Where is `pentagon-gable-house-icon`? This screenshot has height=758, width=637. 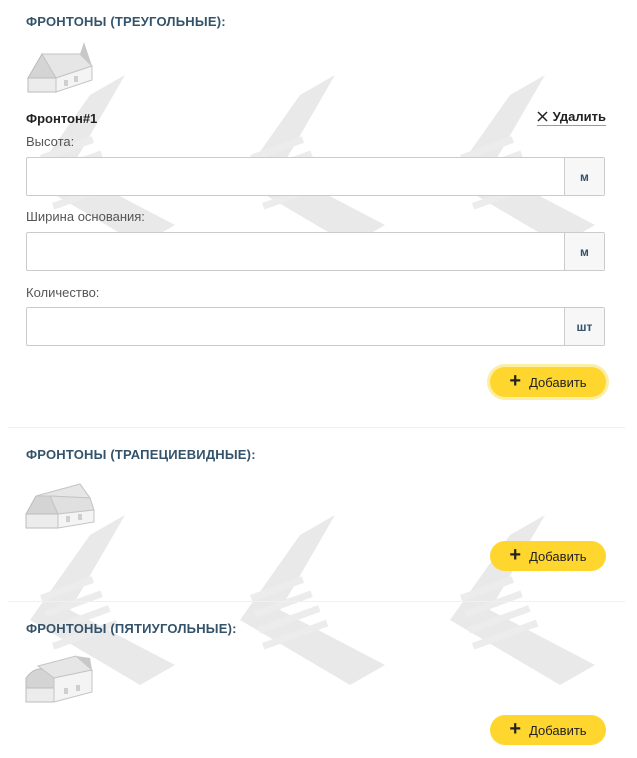 pentagon-gable-house-icon is located at coordinates (60, 678).